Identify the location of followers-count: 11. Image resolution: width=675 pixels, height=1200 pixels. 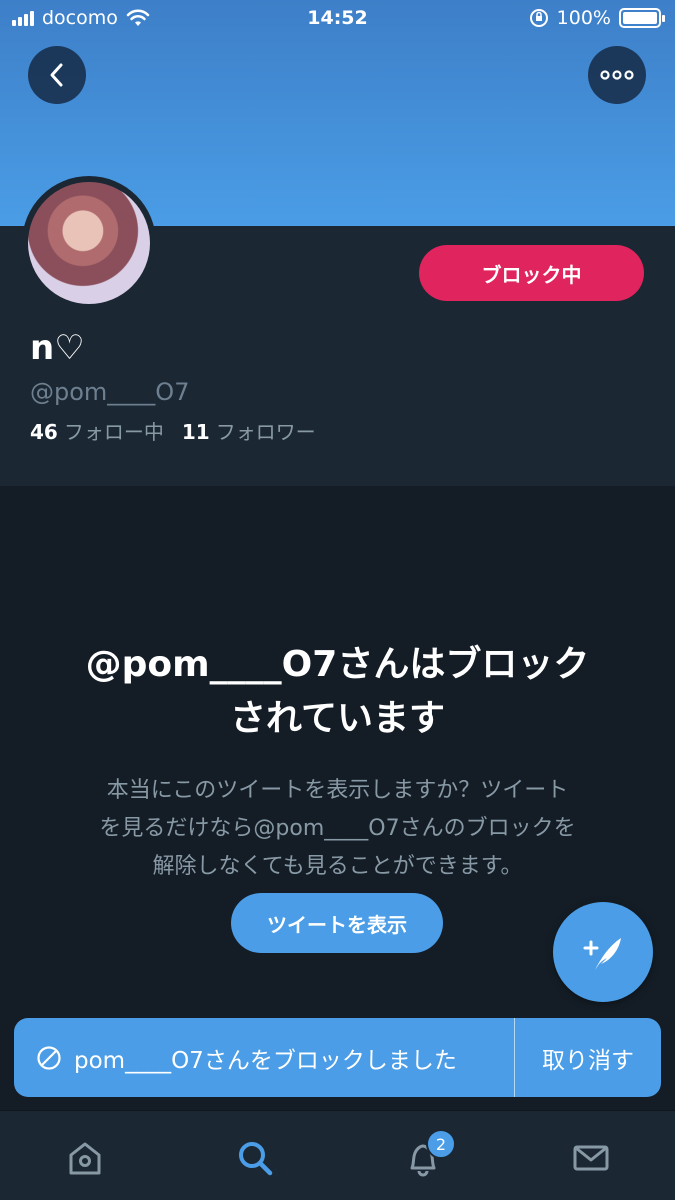
(195, 432).